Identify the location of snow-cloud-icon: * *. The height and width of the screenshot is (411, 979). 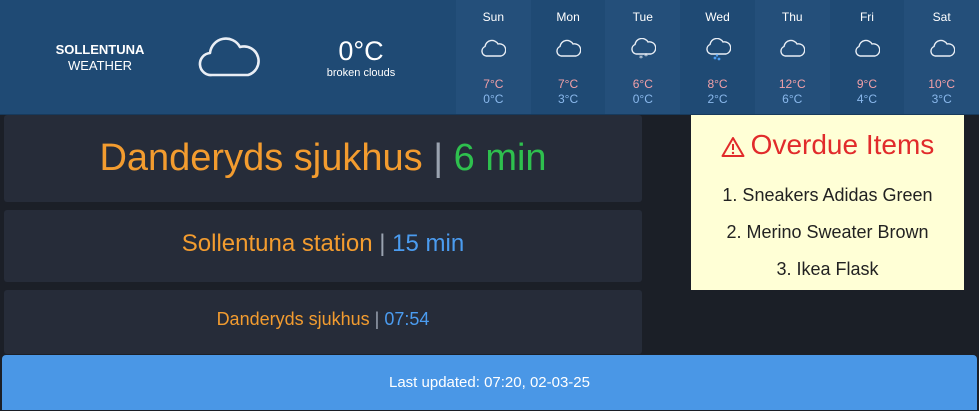
(642, 50).